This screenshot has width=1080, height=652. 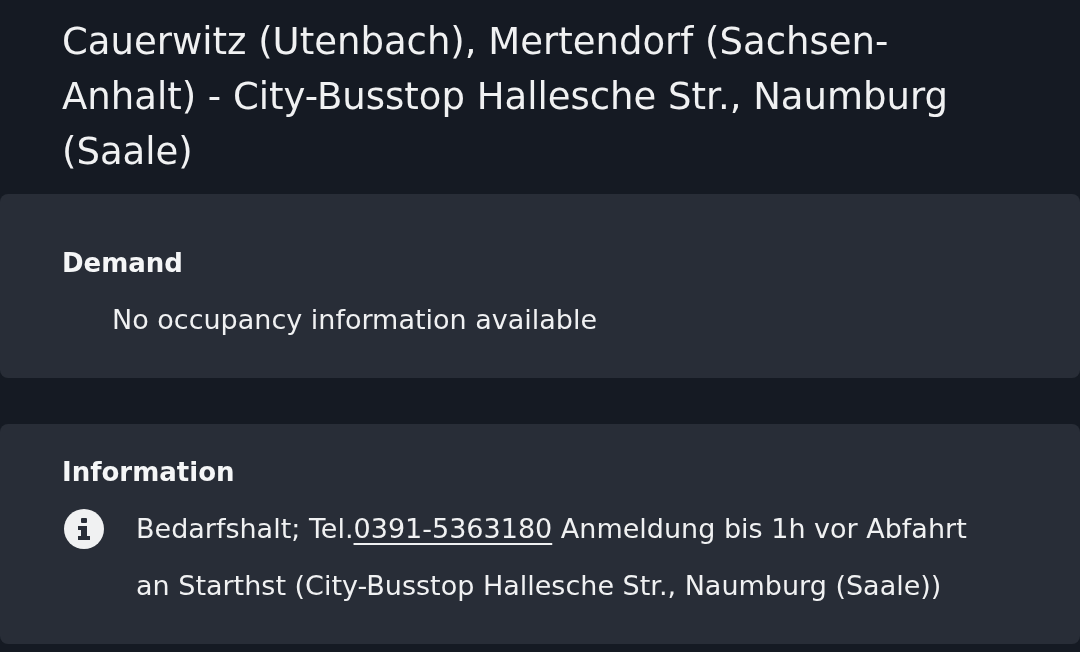 What do you see at coordinates (355, 320) in the screenshot?
I see `occupancy-text: No occupancy information available` at bounding box center [355, 320].